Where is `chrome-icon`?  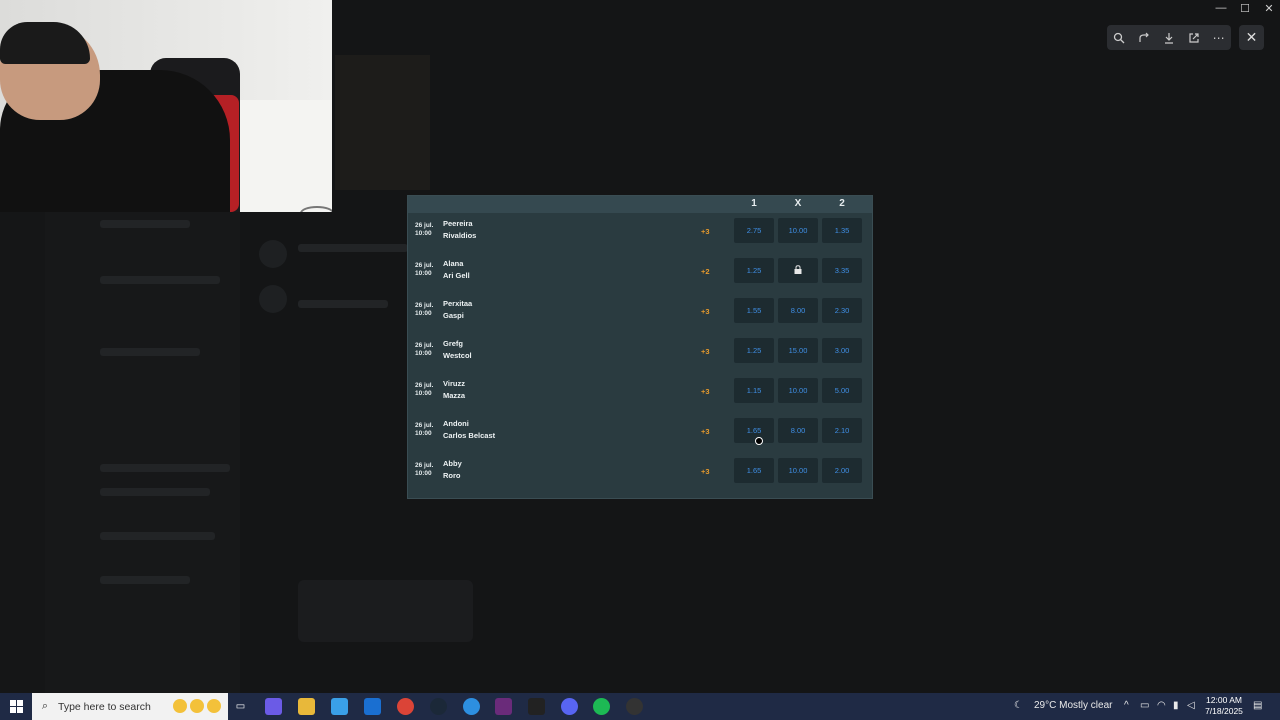 chrome-icon is located at coordinates (405, 706).